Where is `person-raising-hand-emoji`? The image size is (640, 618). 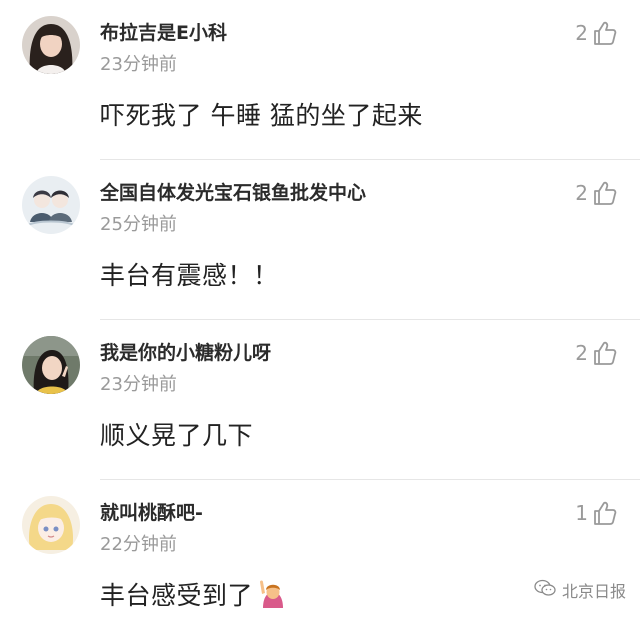
person-raising-hand-emoji is located at coordinates (272, 596).